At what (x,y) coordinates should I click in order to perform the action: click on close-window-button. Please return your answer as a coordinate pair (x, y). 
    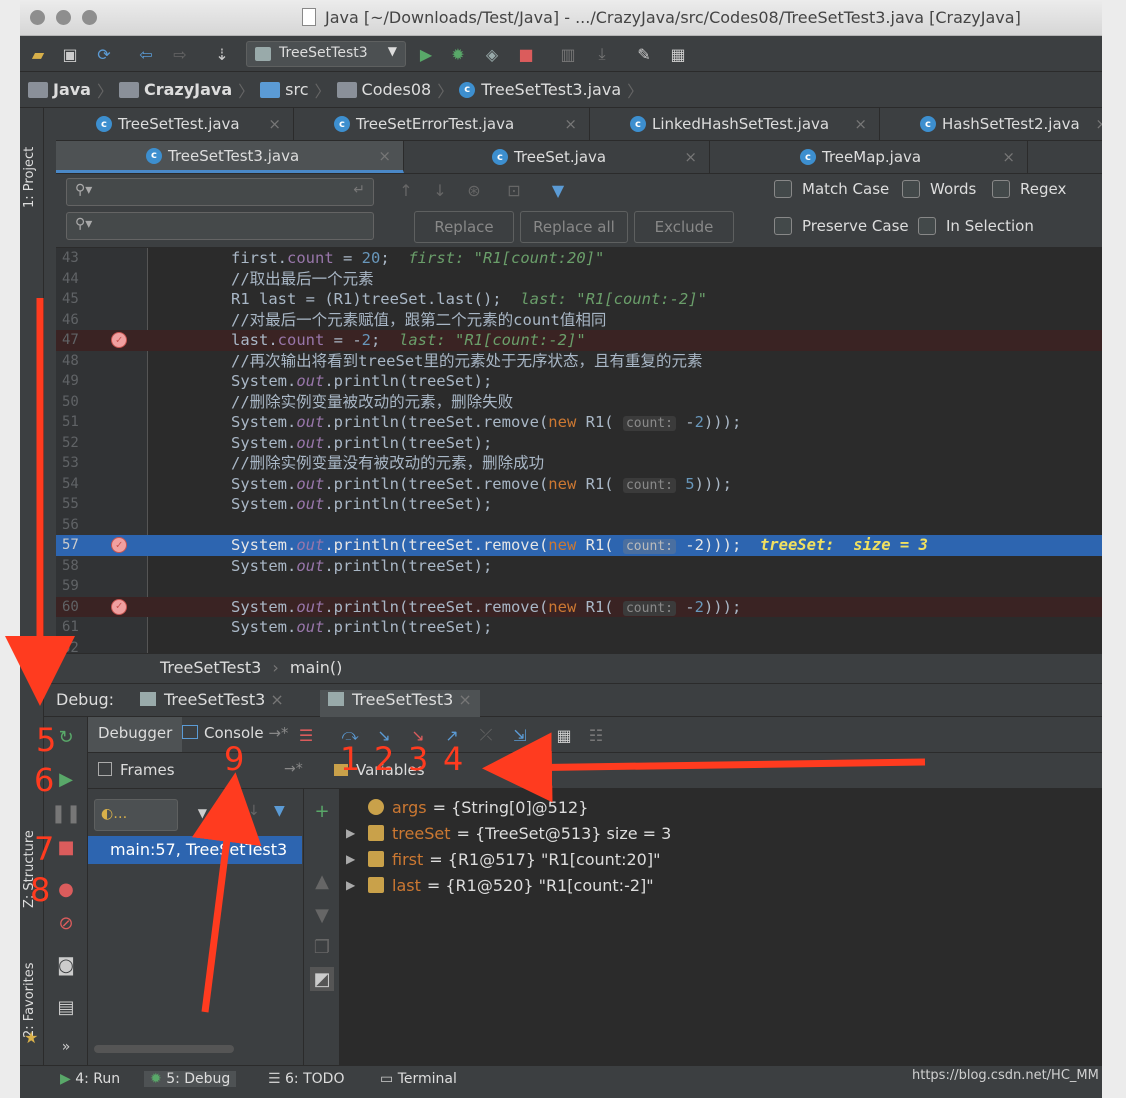
    Looking at the image, I should click on (37, 17).